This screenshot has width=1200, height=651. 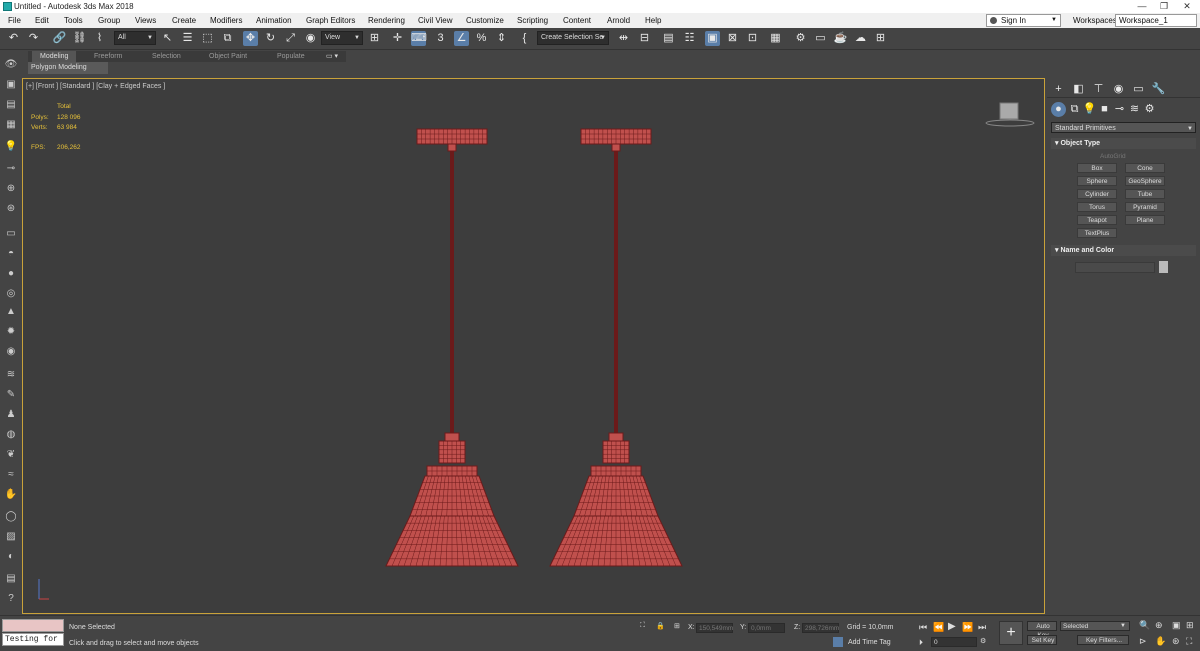 I want to click on selection-lock-icon: 🔒, so click(x=660, y=626).